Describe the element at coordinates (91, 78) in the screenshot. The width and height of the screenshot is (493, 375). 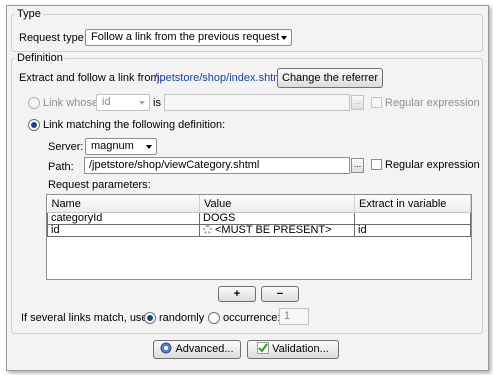
I see `extract-label: Extract and follow a link from:` at that location.